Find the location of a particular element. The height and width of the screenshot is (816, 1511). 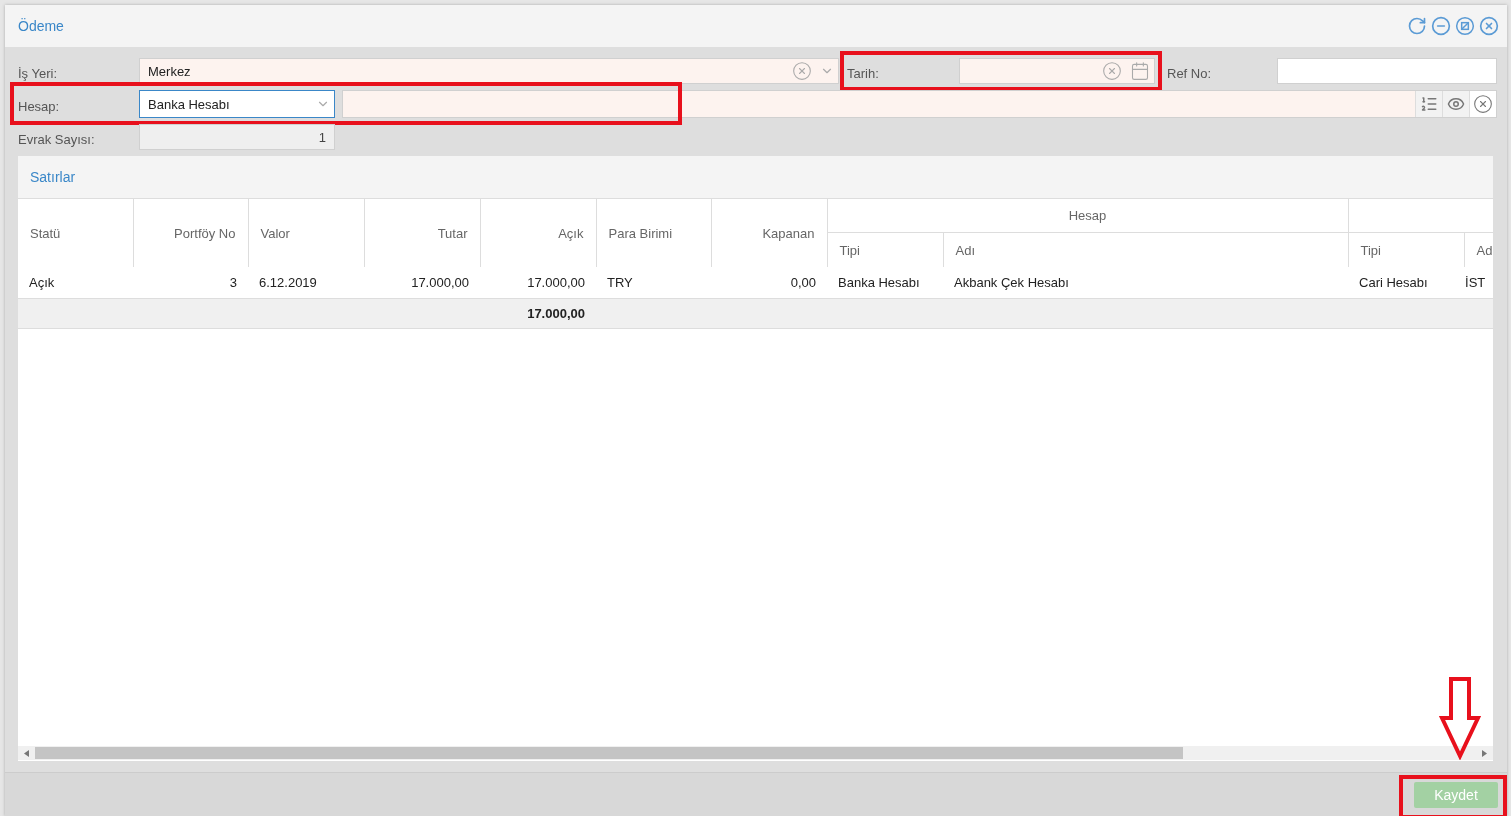

eye-icon is located at coordinates (1455, 104).